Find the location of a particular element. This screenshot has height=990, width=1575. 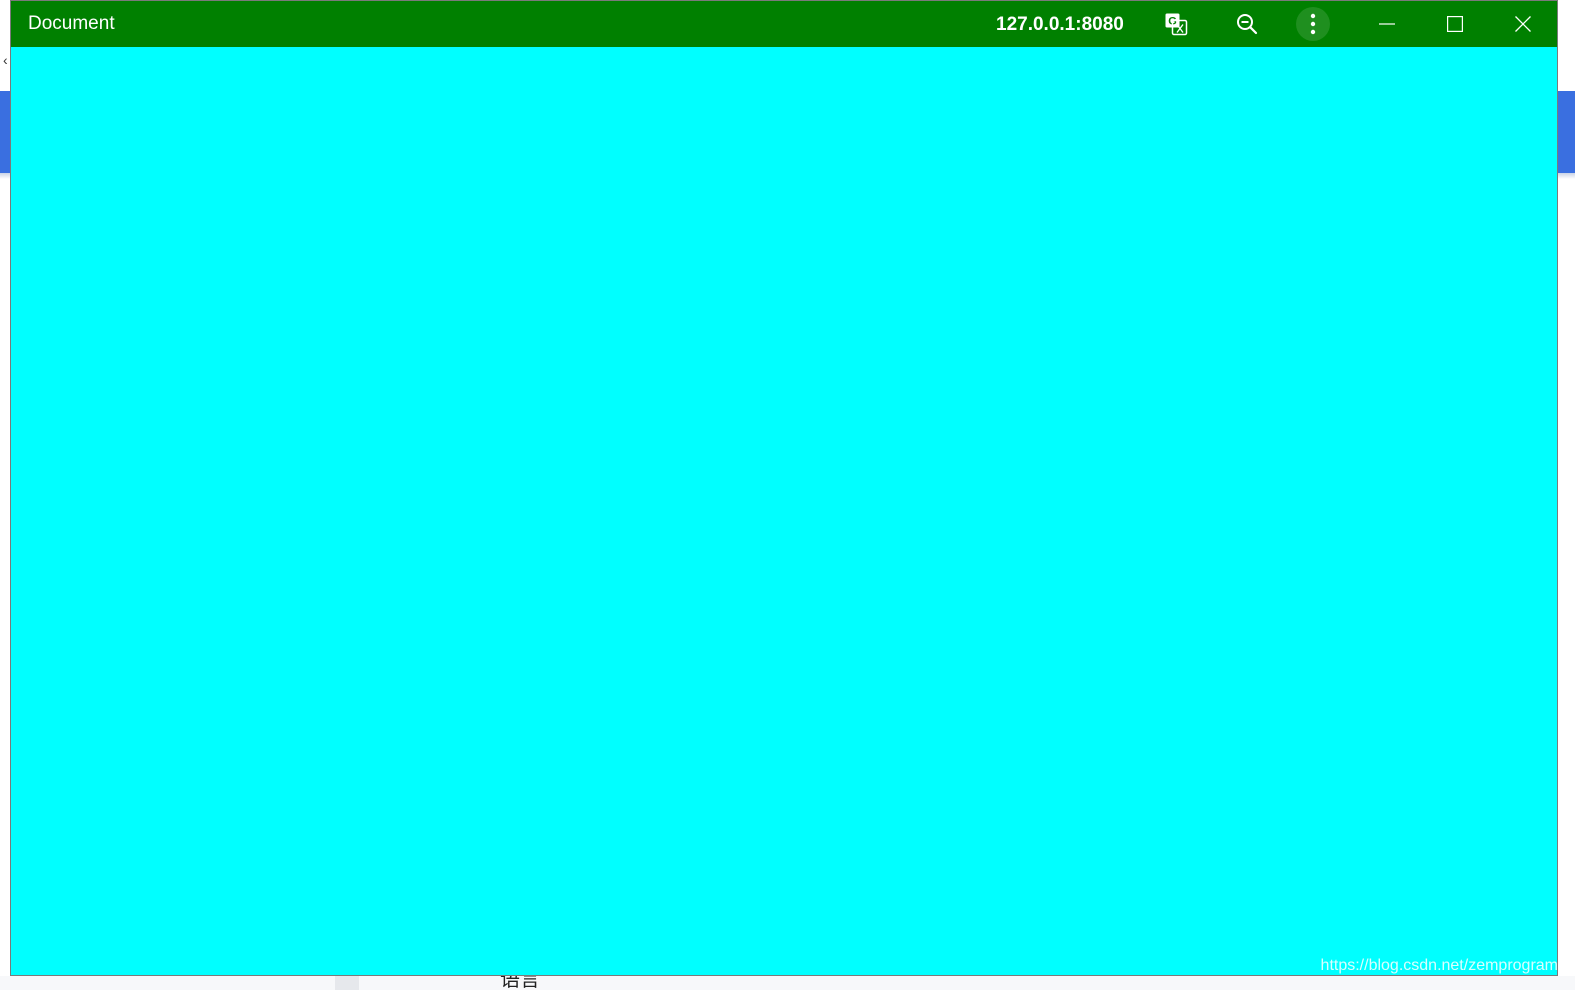

title-bar: Document 127.0.0.1:8080 G is located at coordinates (784, 24).